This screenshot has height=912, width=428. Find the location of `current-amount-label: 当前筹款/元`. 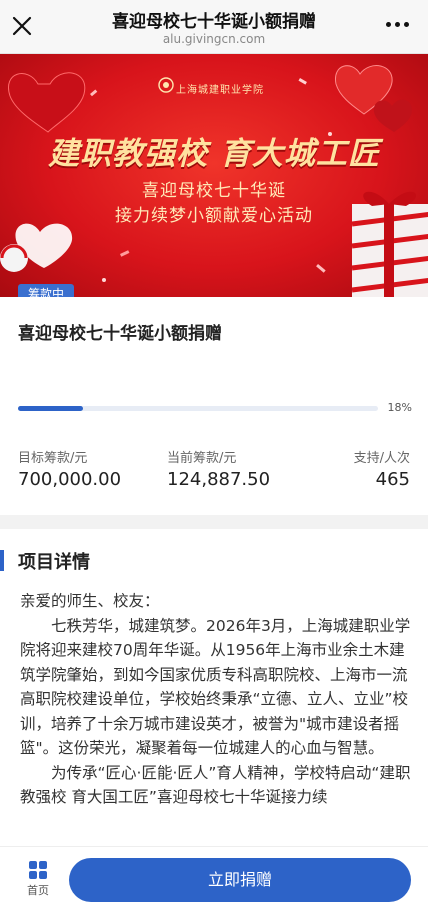

current-amount-label: 当前筹款/元 is located at coordinates (202, 458).